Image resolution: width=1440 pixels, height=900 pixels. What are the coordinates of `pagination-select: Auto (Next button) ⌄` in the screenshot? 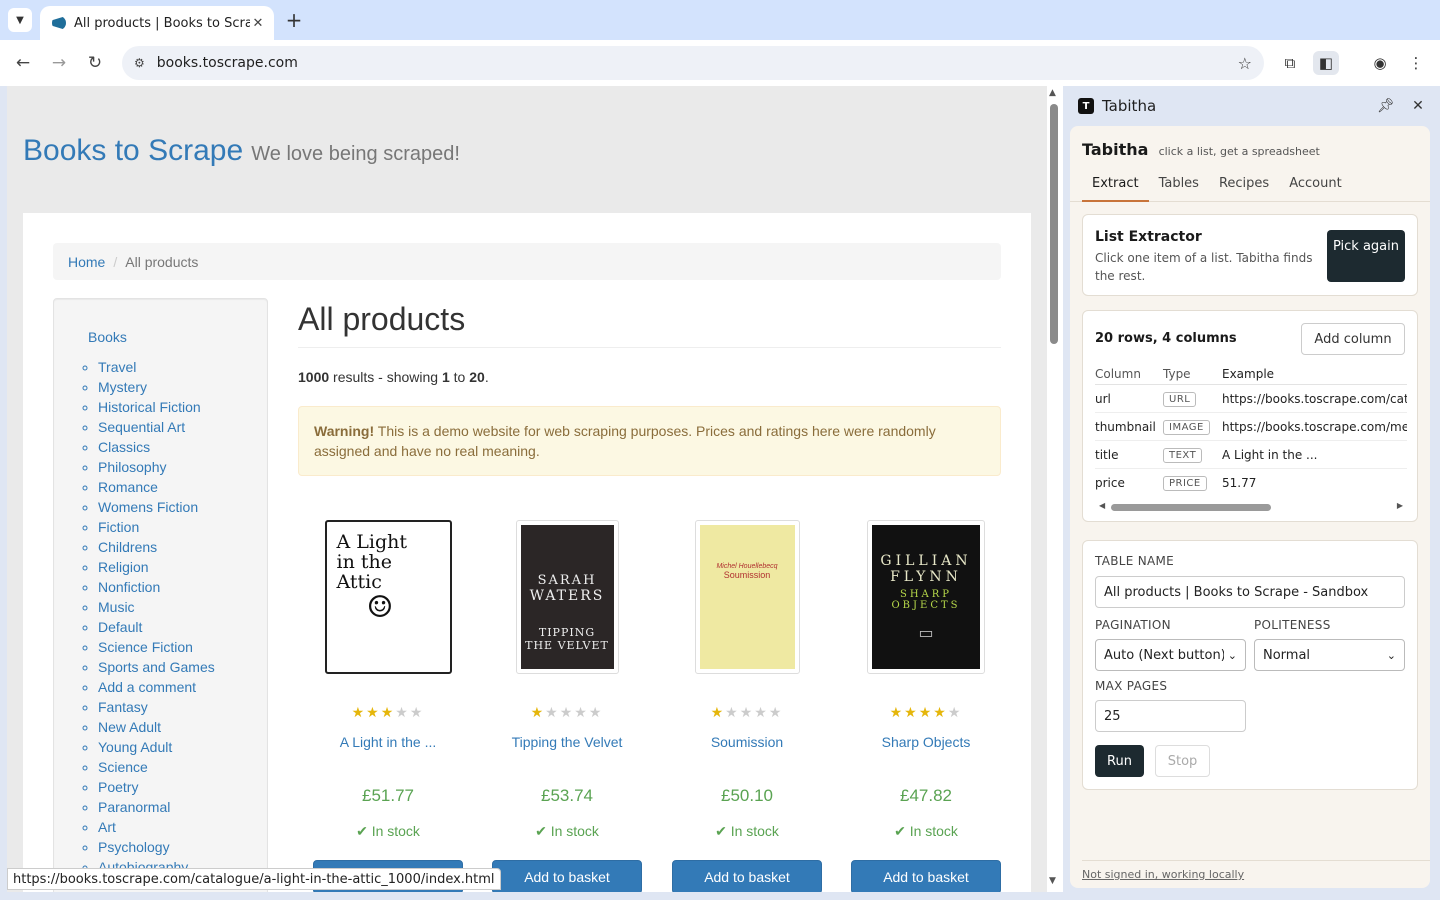 It's located at (1170, 655).